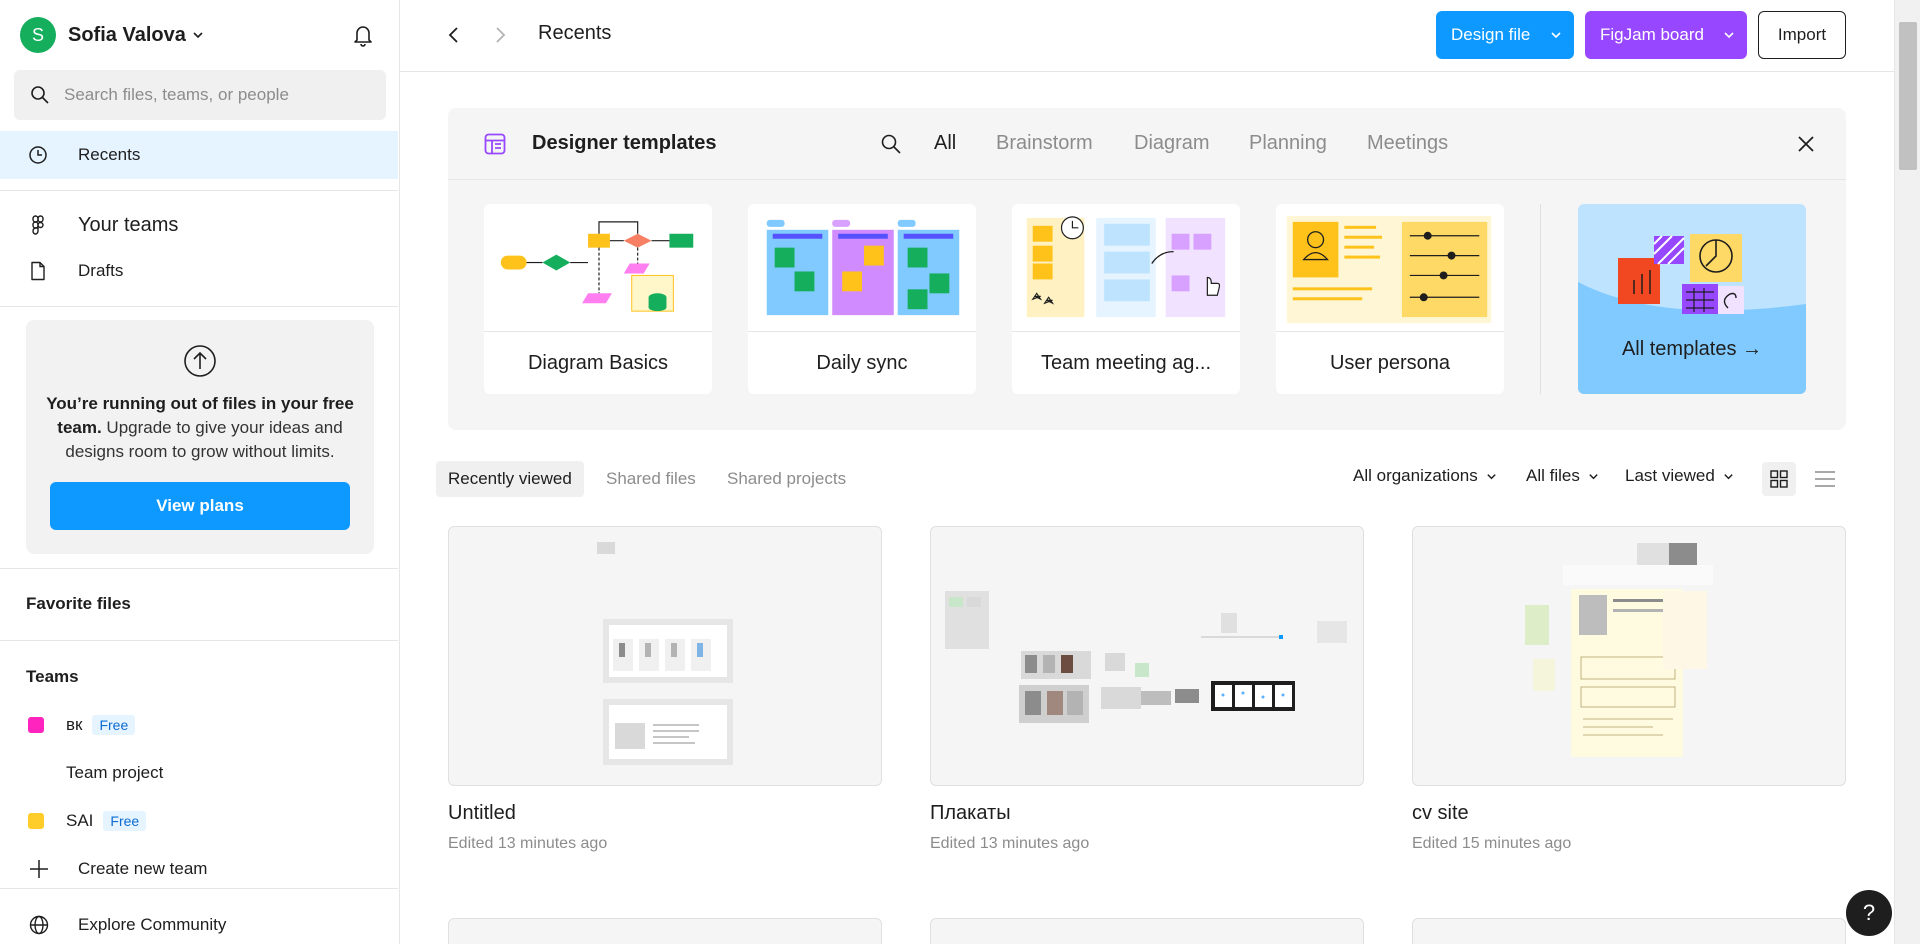 Image resolution: width=1920 pixels, height=944 pixels. Describe the element at coordinates (1390, 362) in the screenshot. I see `template-card-title: User persona` at that location.